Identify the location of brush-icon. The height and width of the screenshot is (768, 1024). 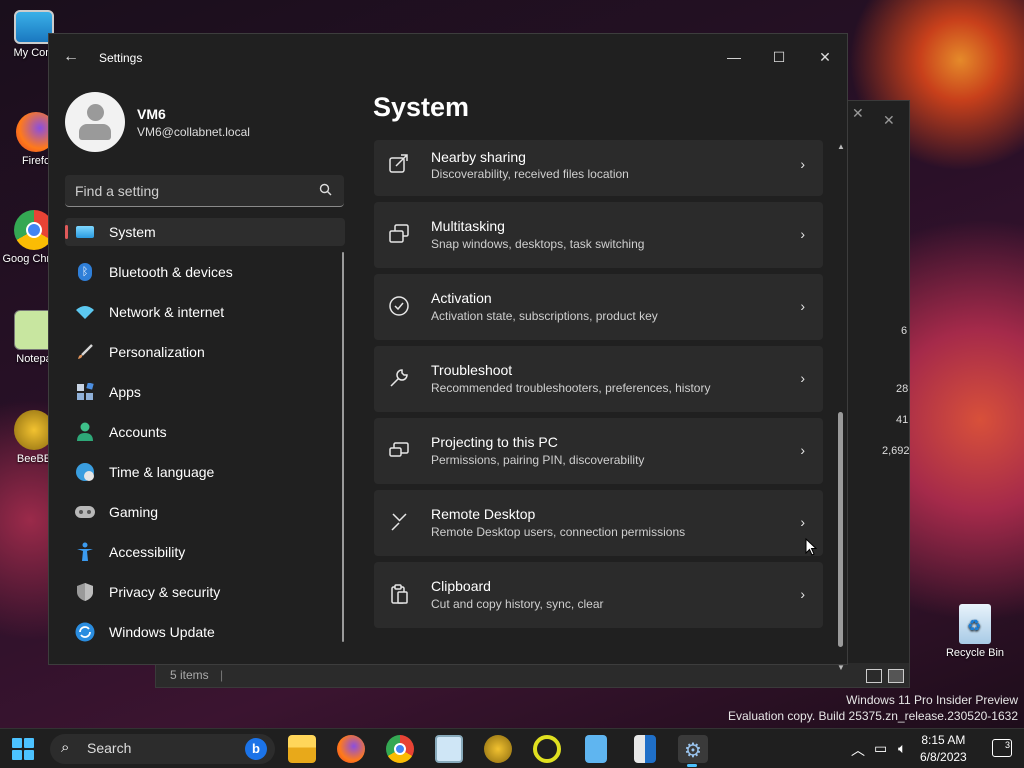
(85, 352).